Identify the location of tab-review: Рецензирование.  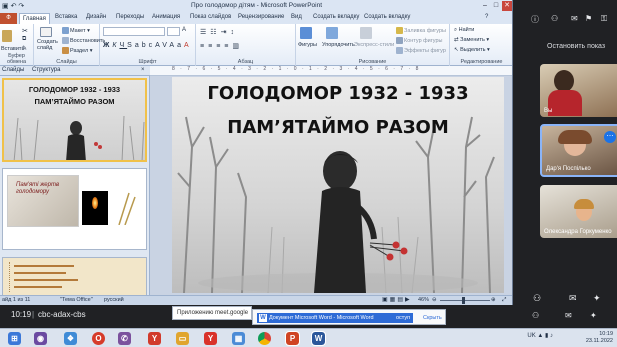
(261, 17).